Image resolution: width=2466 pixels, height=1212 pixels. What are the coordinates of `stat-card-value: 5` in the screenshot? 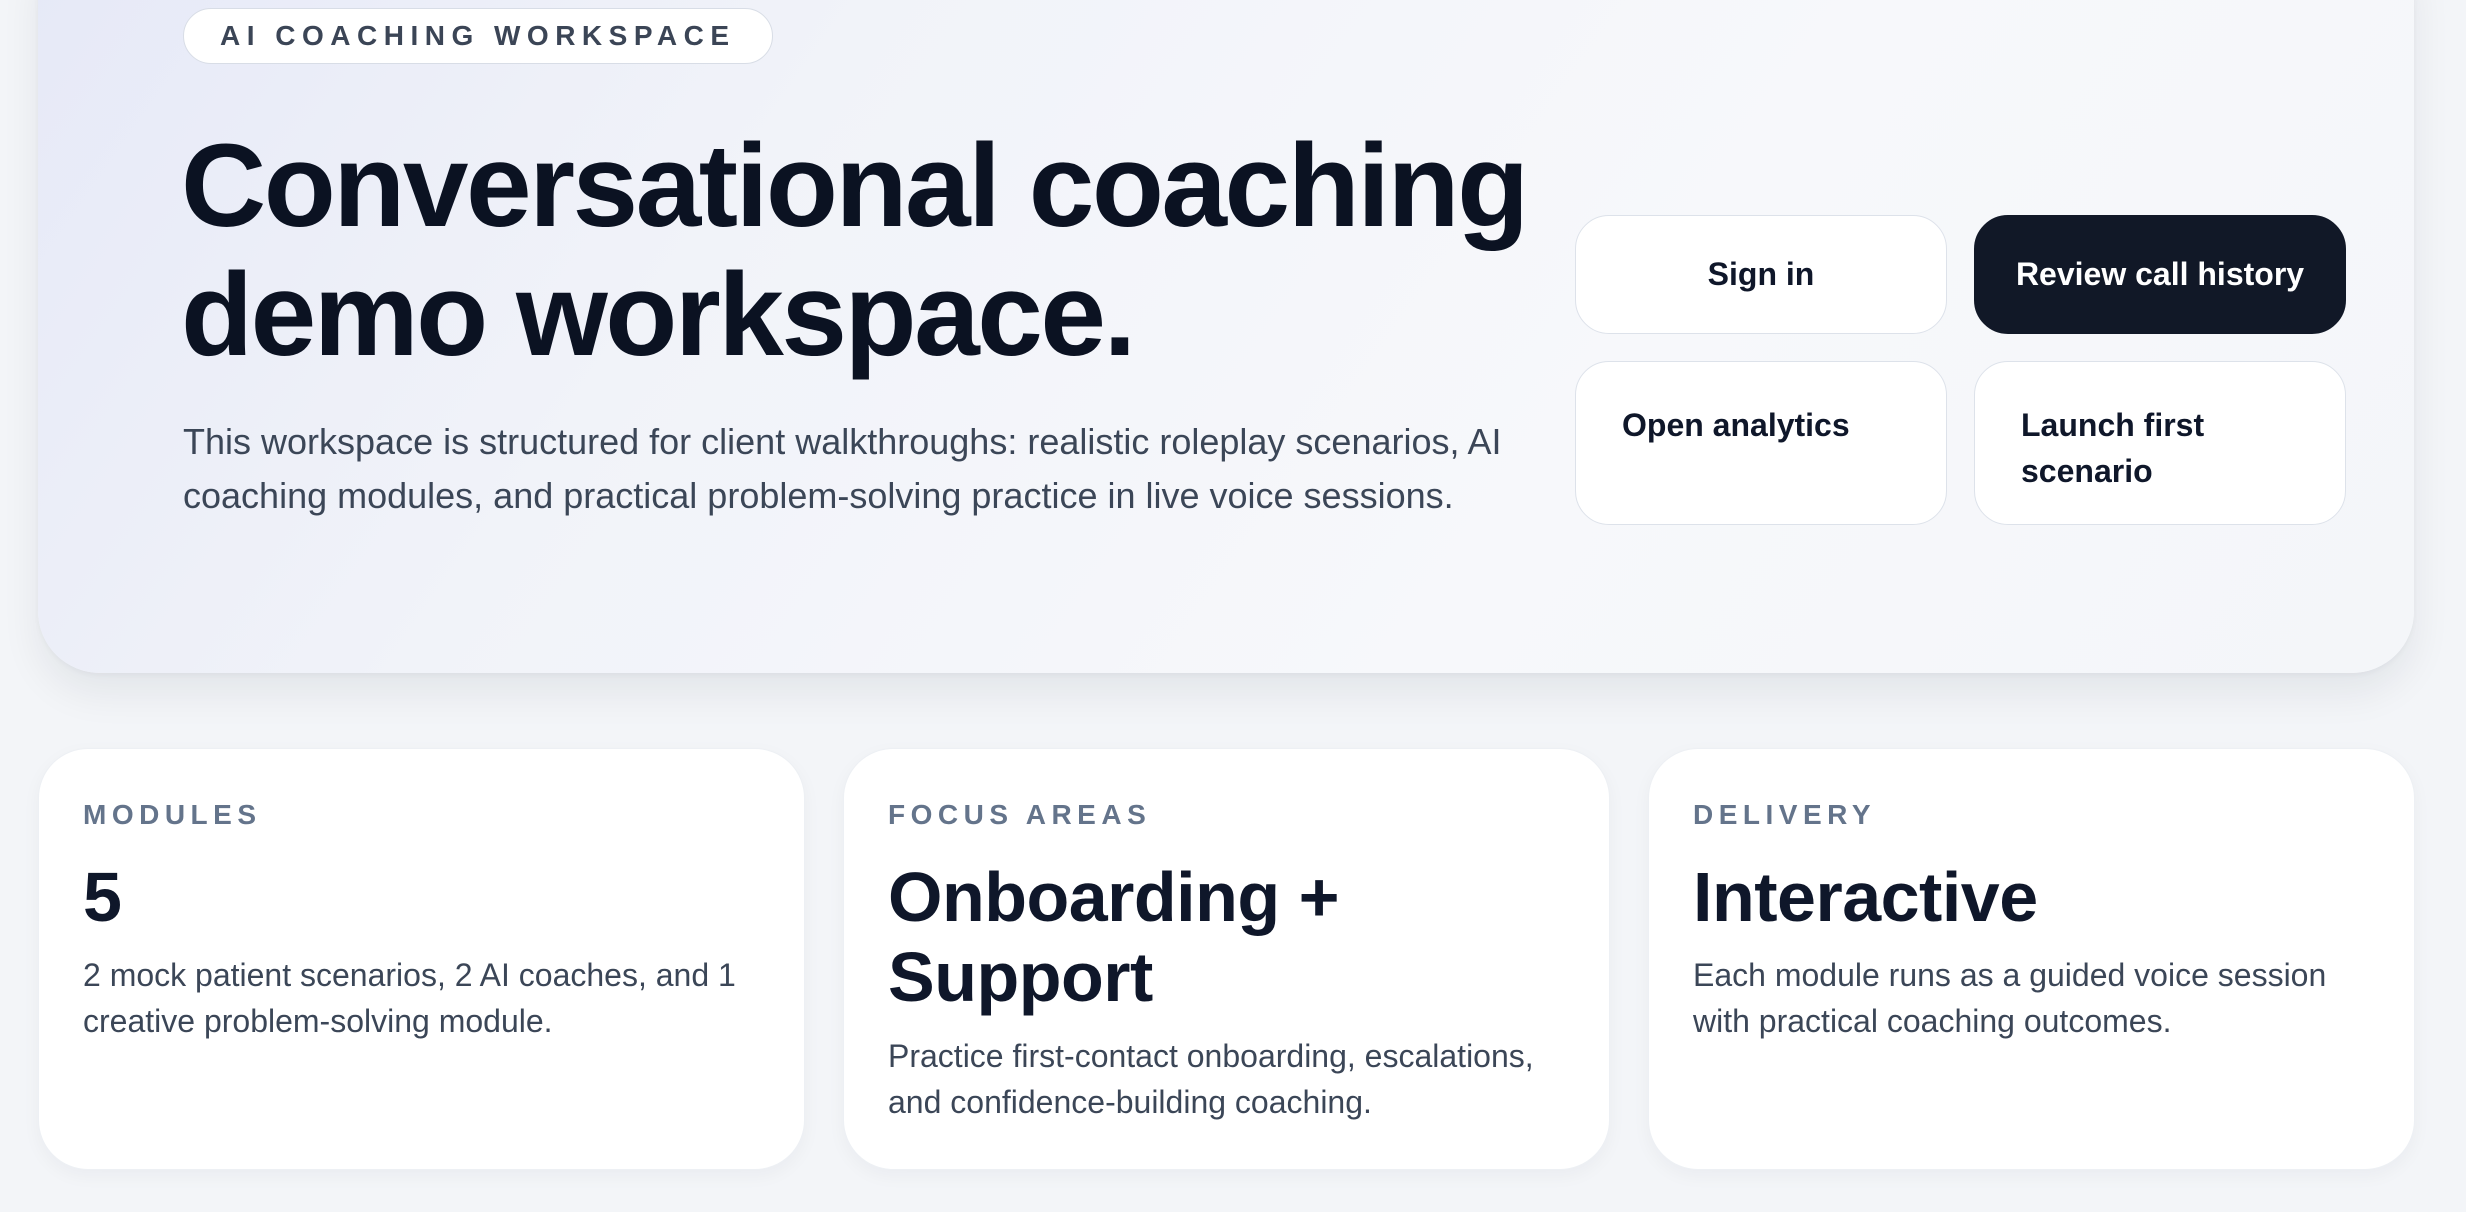 It's located at (102, 897).